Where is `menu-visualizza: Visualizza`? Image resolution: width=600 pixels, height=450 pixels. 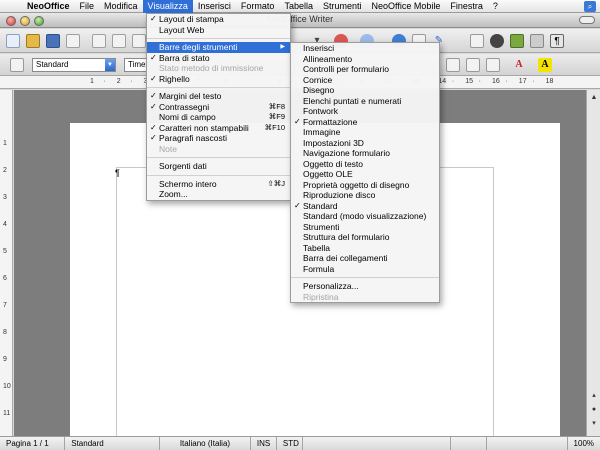
menu-visualizza: Visualizza is located at coordinates (167, 6).